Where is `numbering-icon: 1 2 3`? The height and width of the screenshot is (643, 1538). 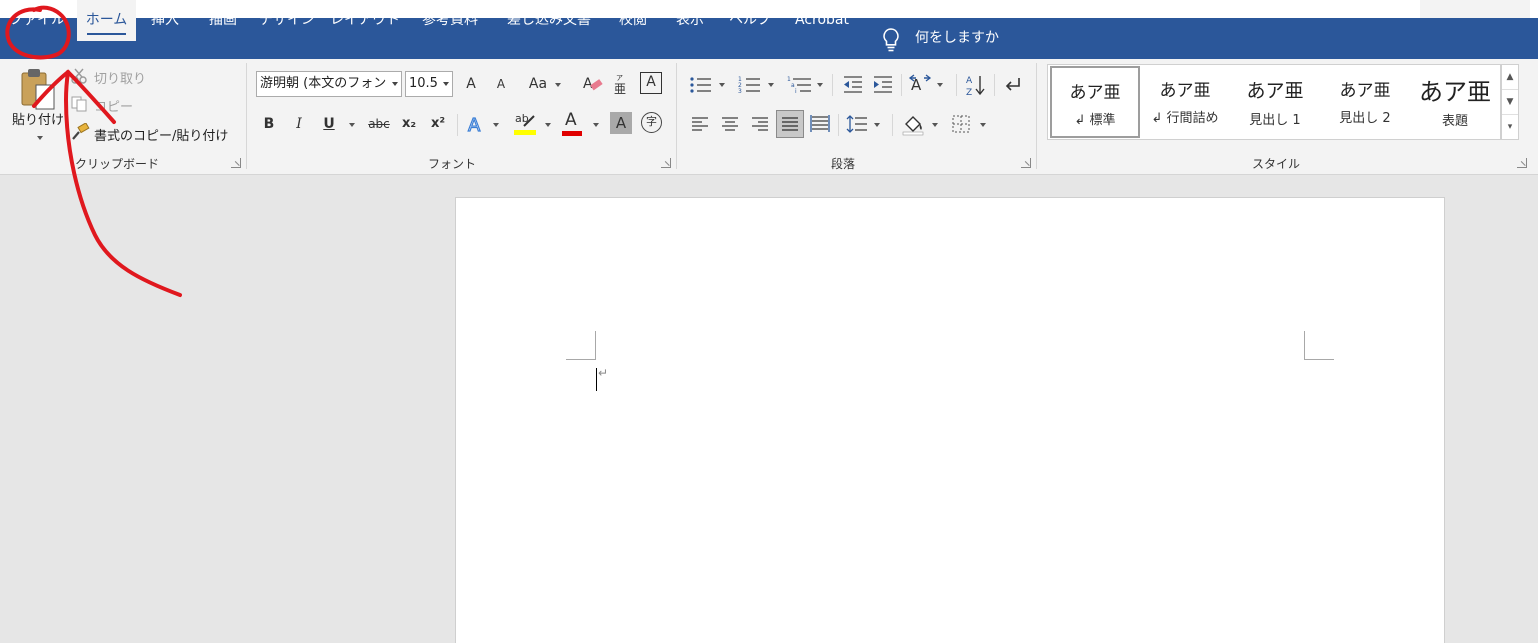
numbering-icon: 1 2 3 is located at coordinates (750, 85).